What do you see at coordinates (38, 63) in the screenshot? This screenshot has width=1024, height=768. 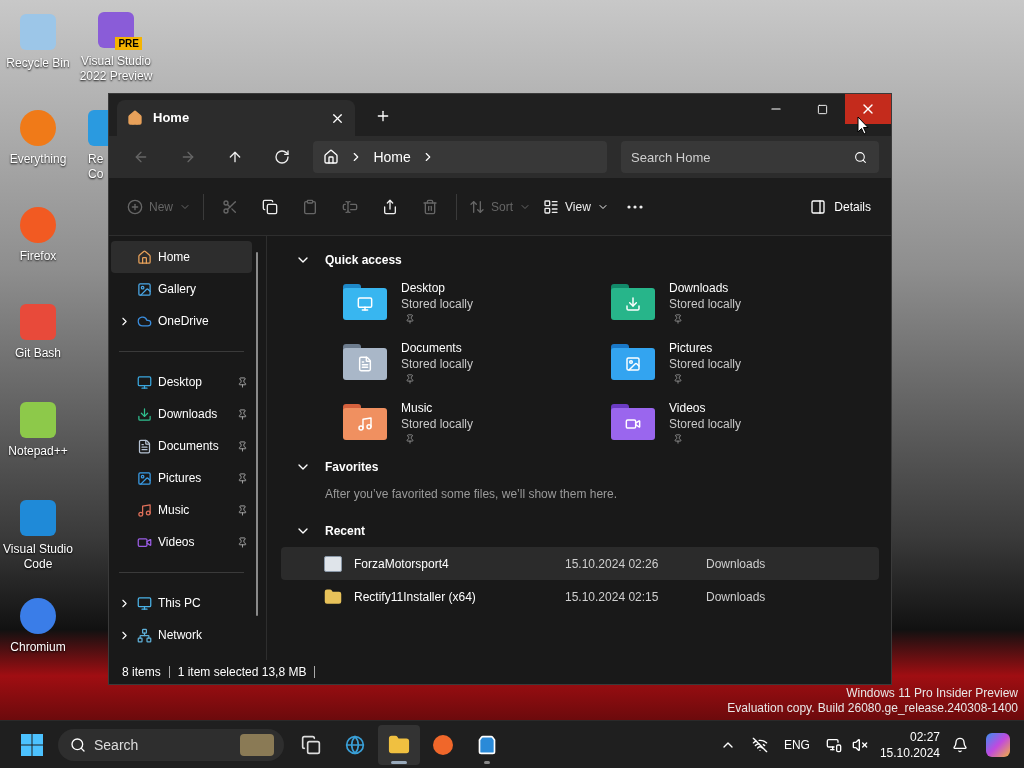 I see `shortcut-label: Recycle Bin` at bounding box center [38, 63].